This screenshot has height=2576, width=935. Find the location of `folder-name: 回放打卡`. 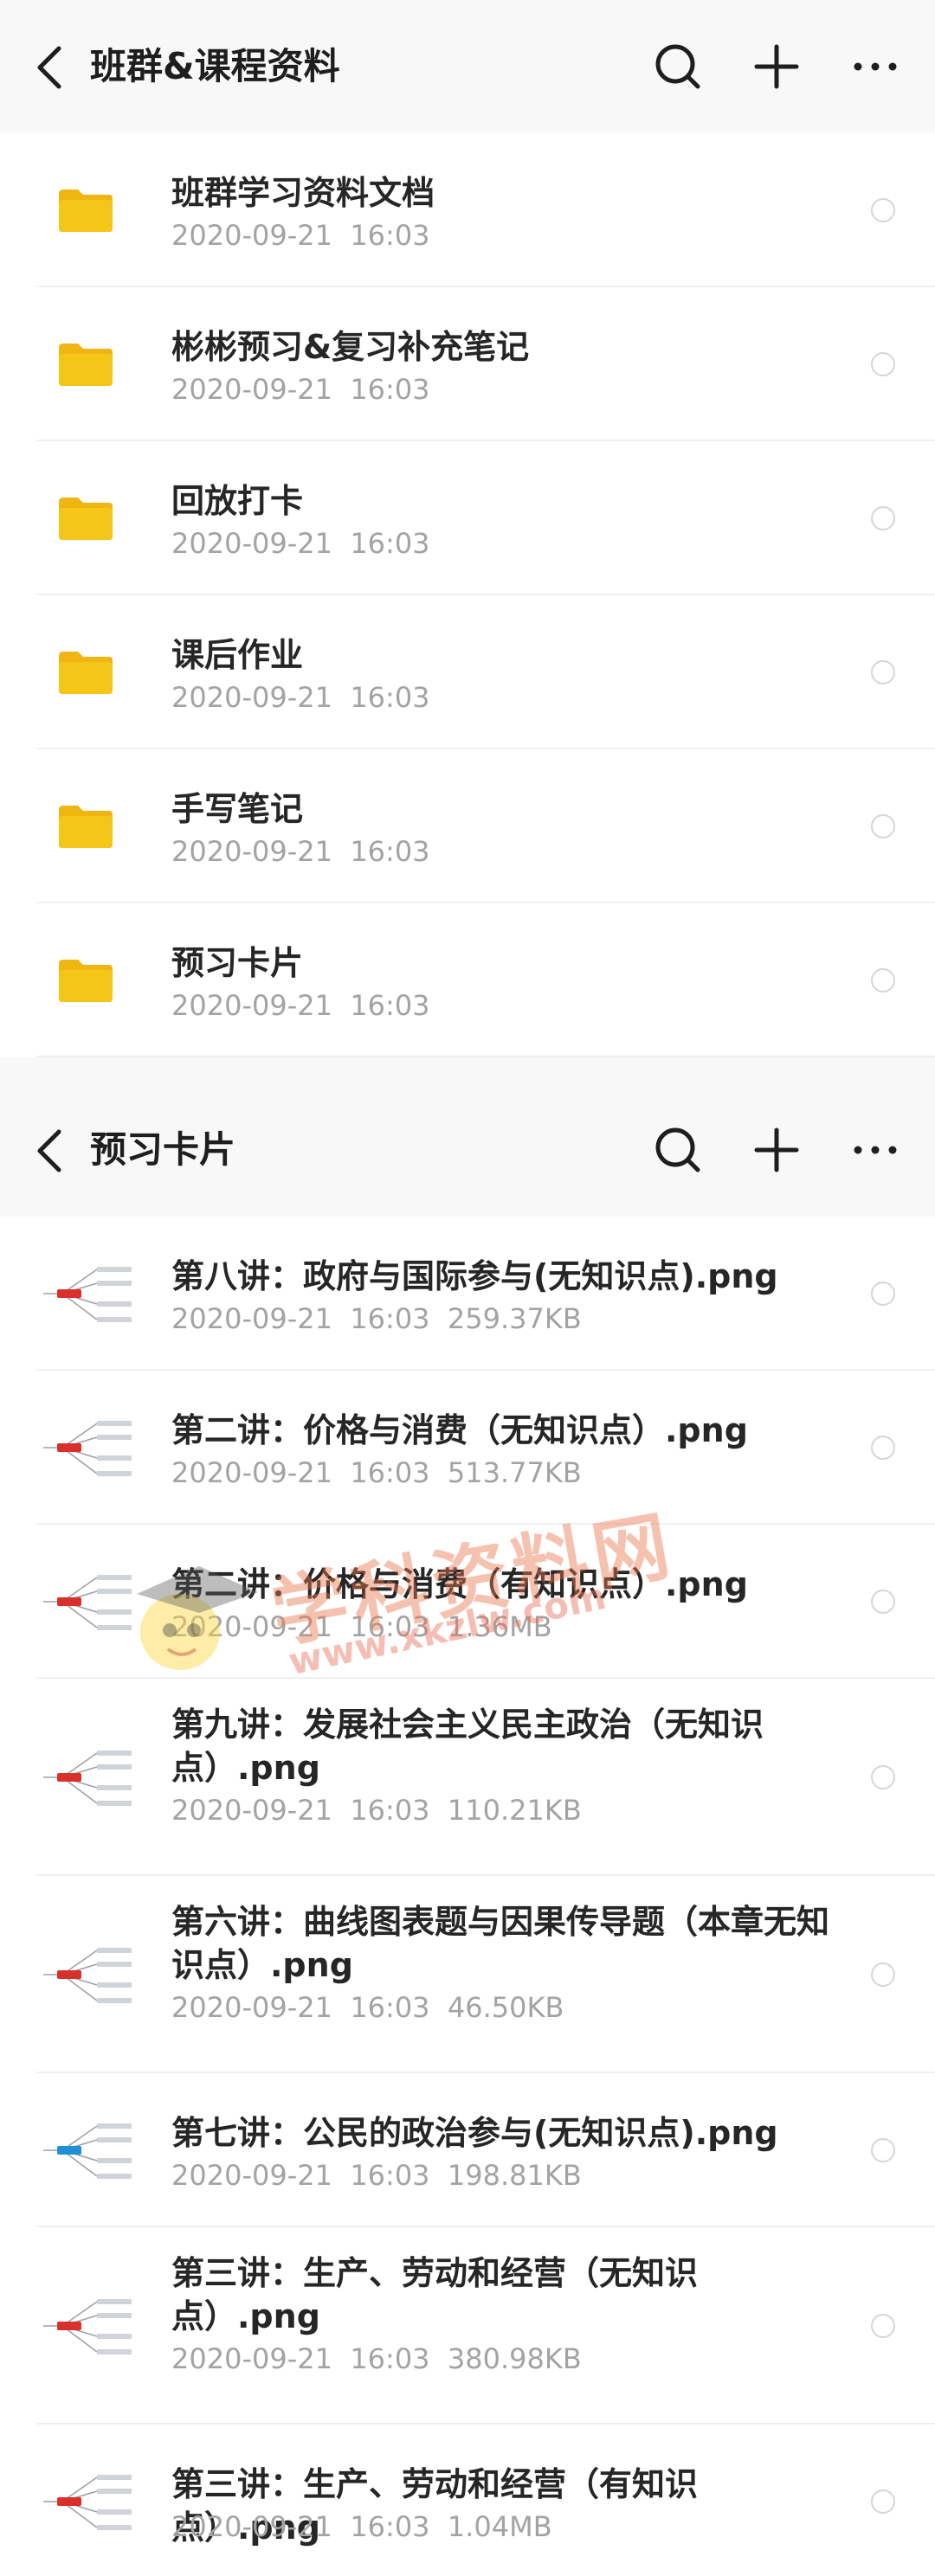

folder-name: 回放打卡 is located at coordinates (237, 501).